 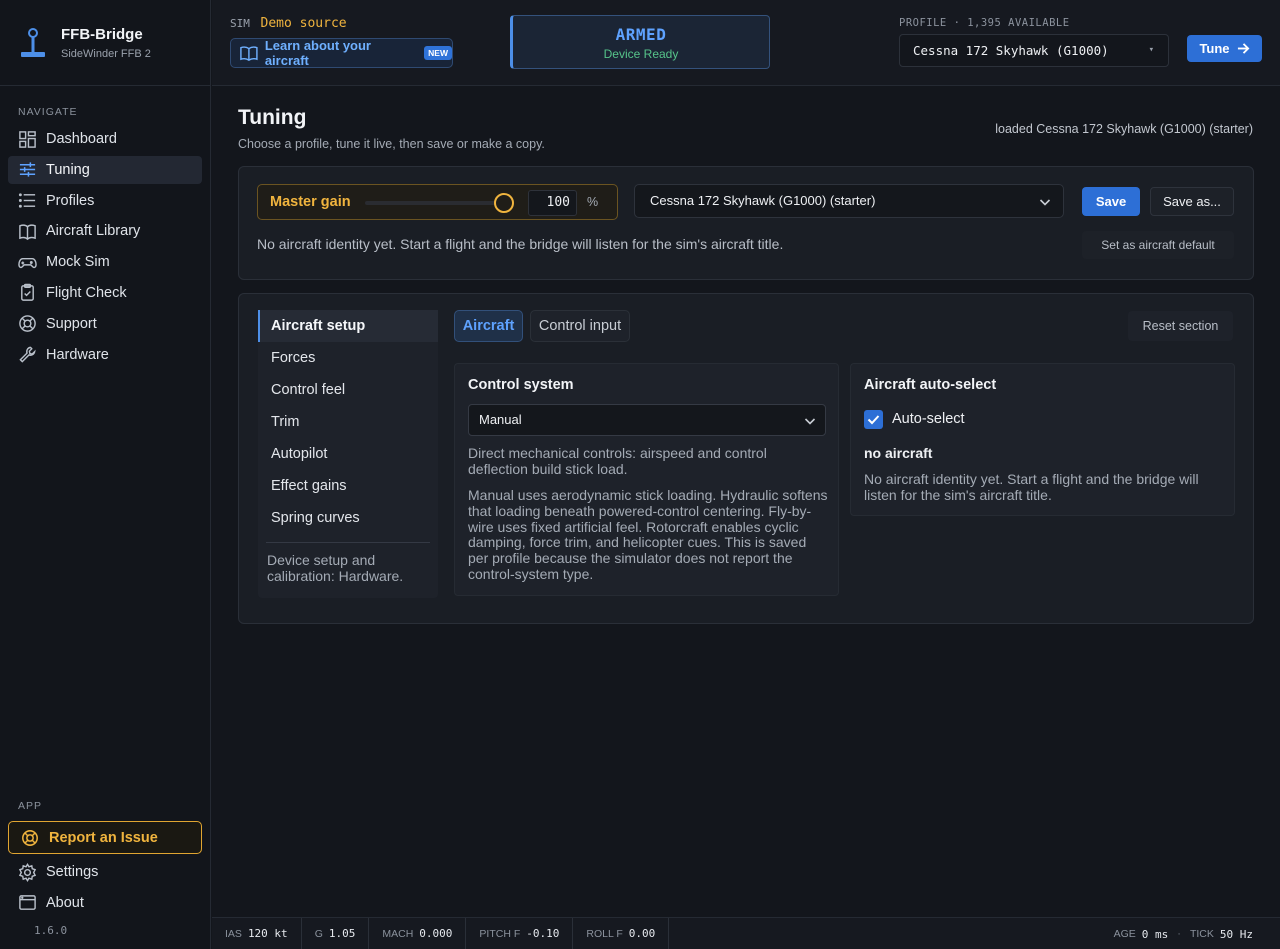 I want to click on section-item-spring-curves: Spring curves, so click(x=348, y=518).